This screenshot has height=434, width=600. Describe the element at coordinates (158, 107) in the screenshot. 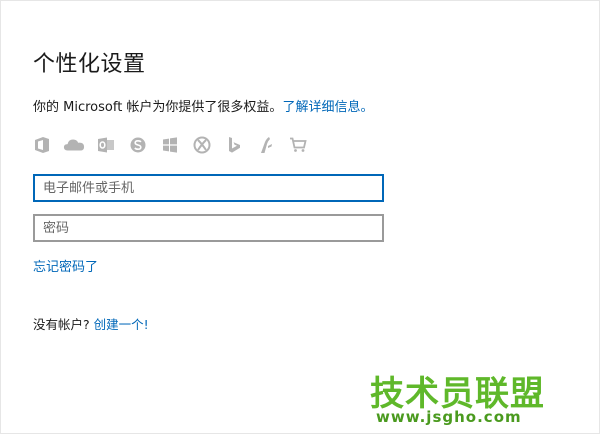

I see `intro-label: 你的 Microsoft 帐户为你提供了很多权益。` at that location.